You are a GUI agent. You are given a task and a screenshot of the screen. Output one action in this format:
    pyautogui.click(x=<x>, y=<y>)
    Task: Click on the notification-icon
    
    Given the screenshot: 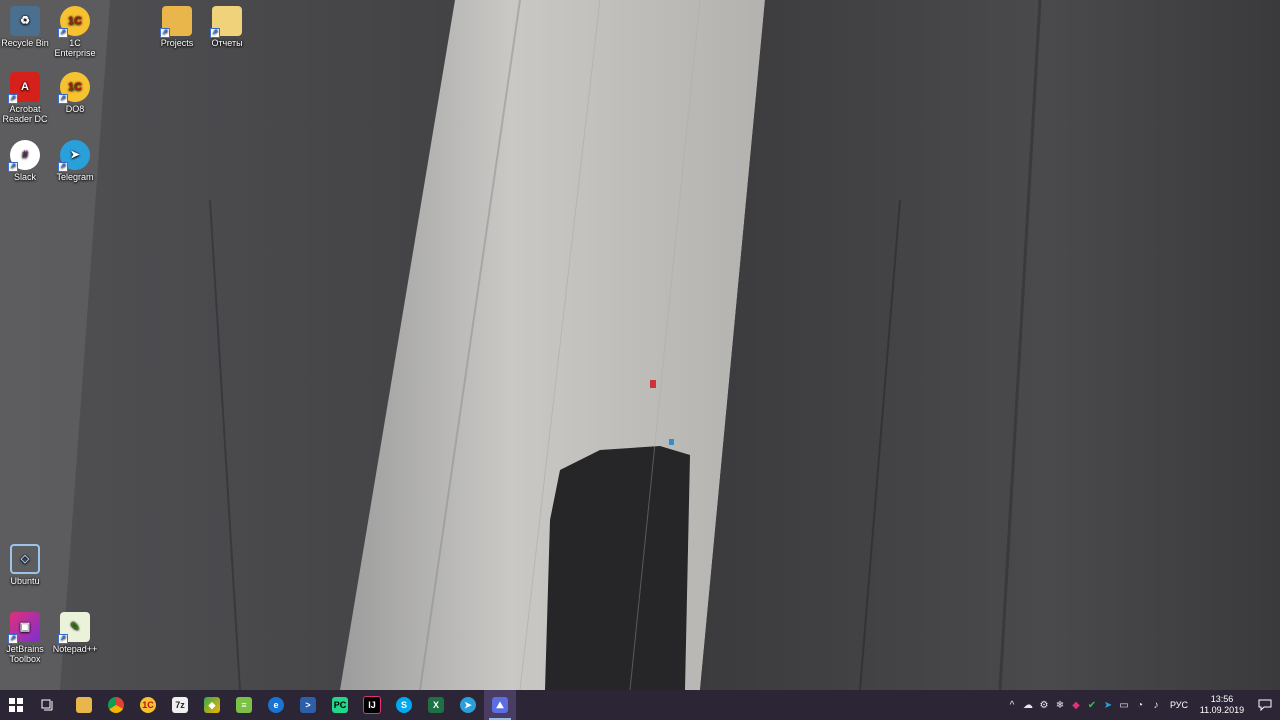 What is the action you would take?
    pyautogui.click(x=1265, y=705)
    